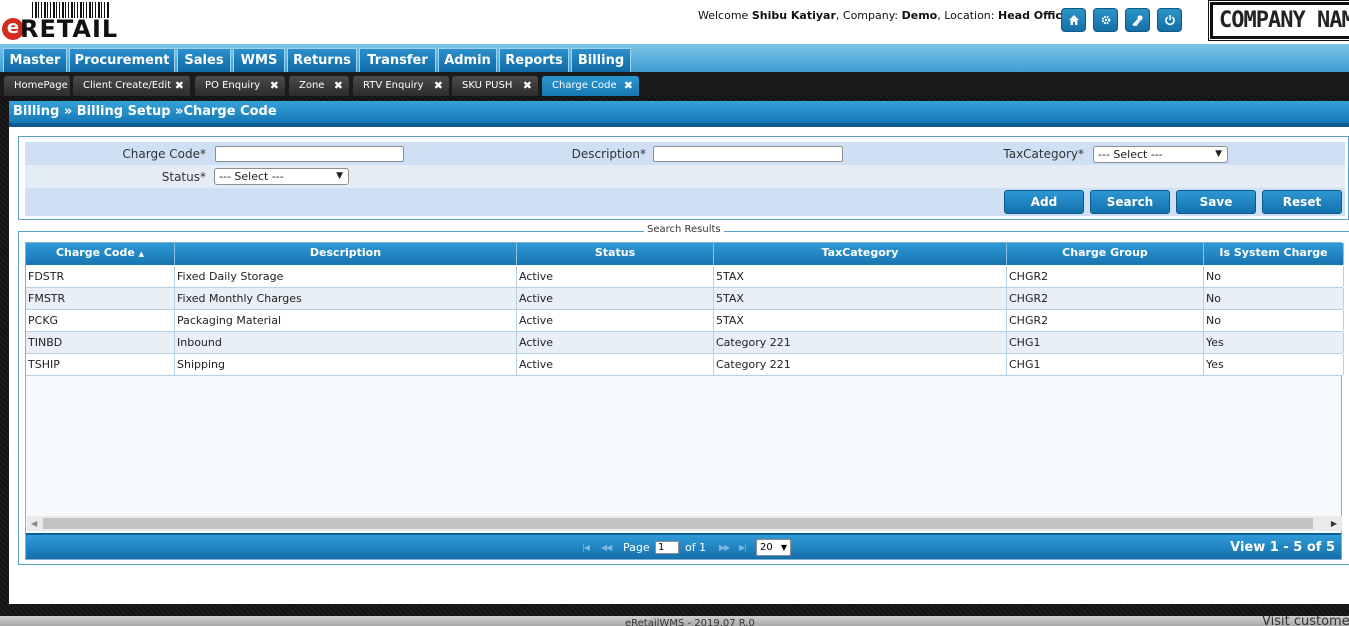  Describe the element at coordinates (1121, 20) in the screenshot. I see `header-actions` at that location.